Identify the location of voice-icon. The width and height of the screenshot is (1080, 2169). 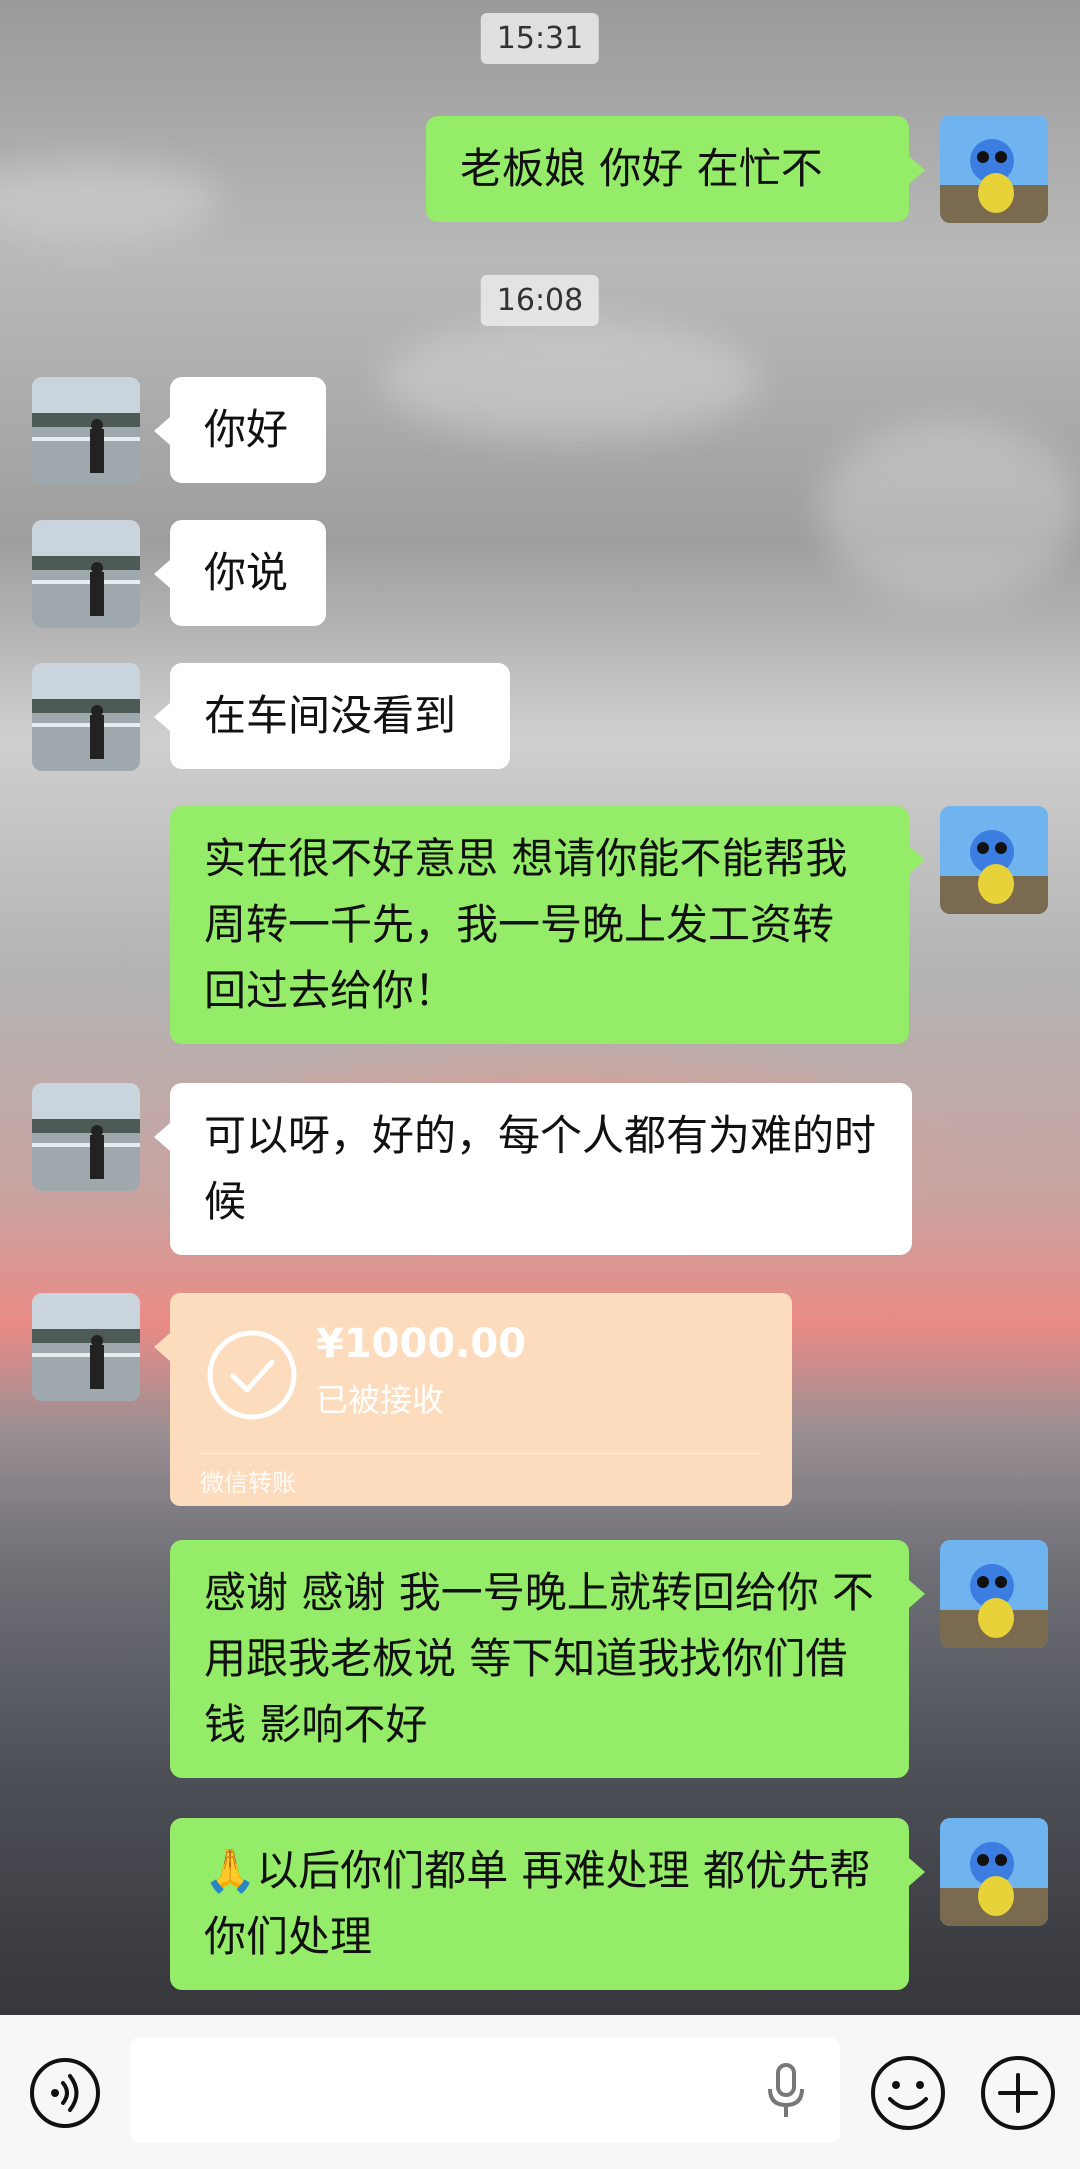
(65, 2095).